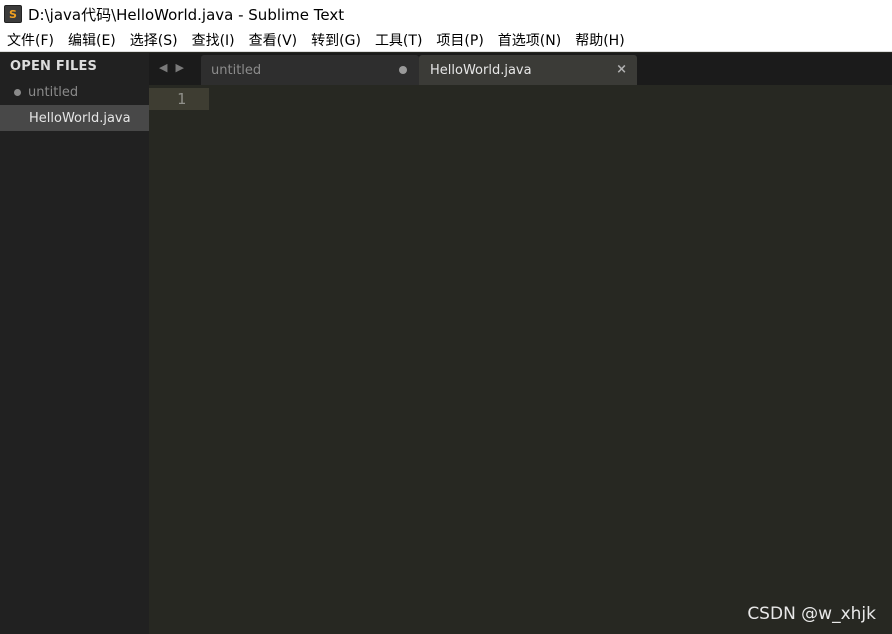 This screenshot has width=892, height=634. Describe the element at coordinates (154, 40) in the screenshot. I see `menu-selection: 选择(S)` at that location.